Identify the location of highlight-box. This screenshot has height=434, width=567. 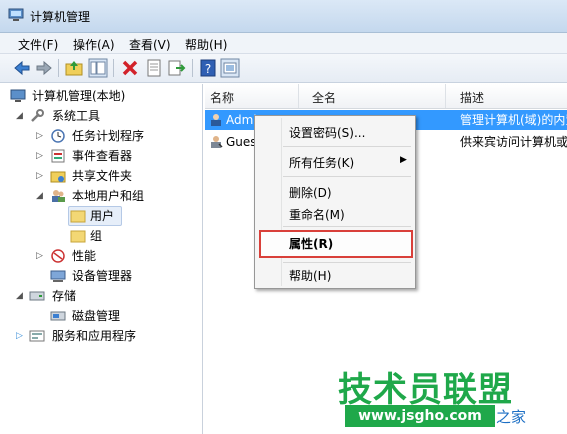
(336, 244).